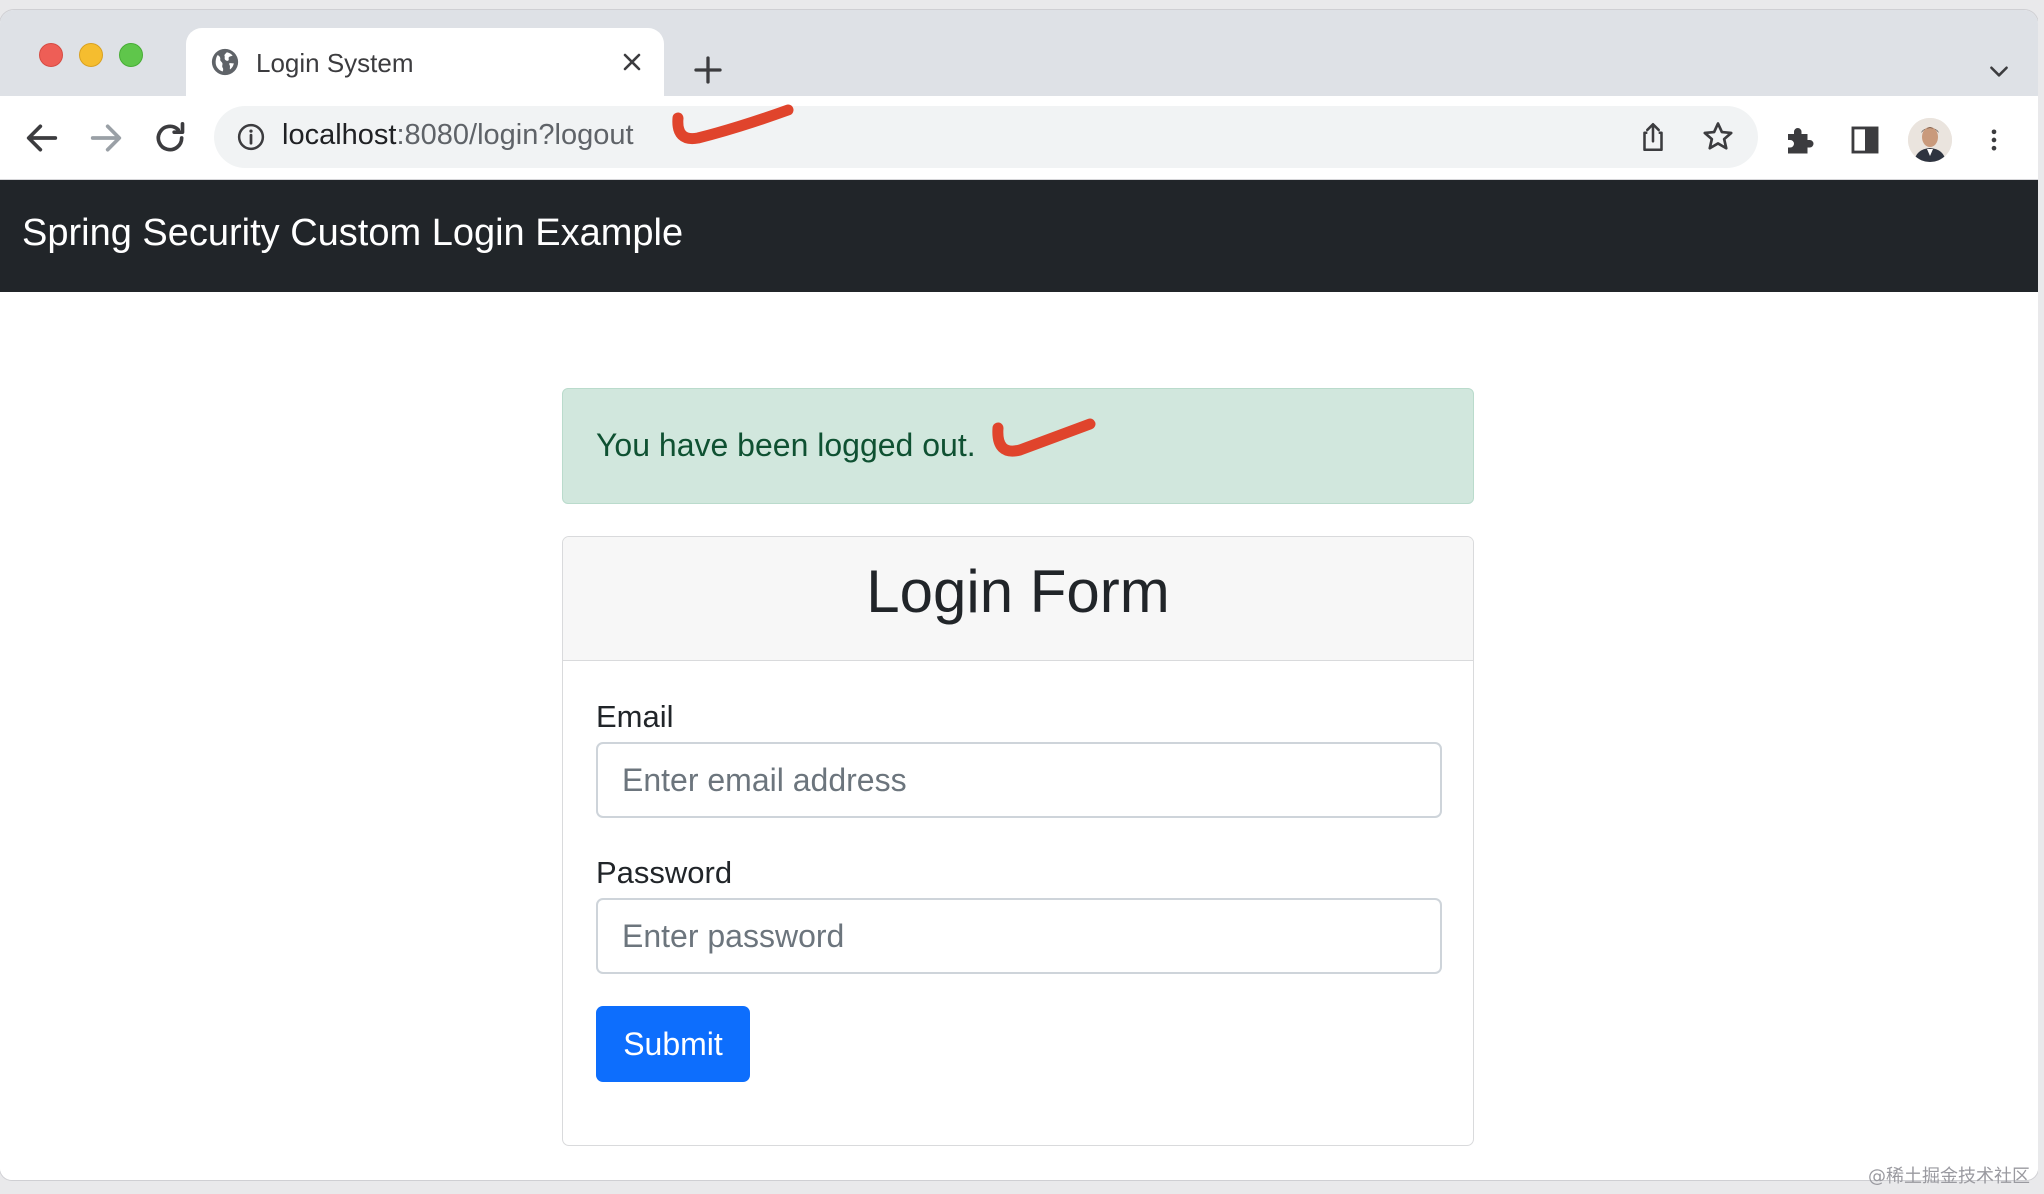 The width and height of the screenshot is (2044, 1194). I want to click on url-path: :8080/login?logout, so click(515, 135).